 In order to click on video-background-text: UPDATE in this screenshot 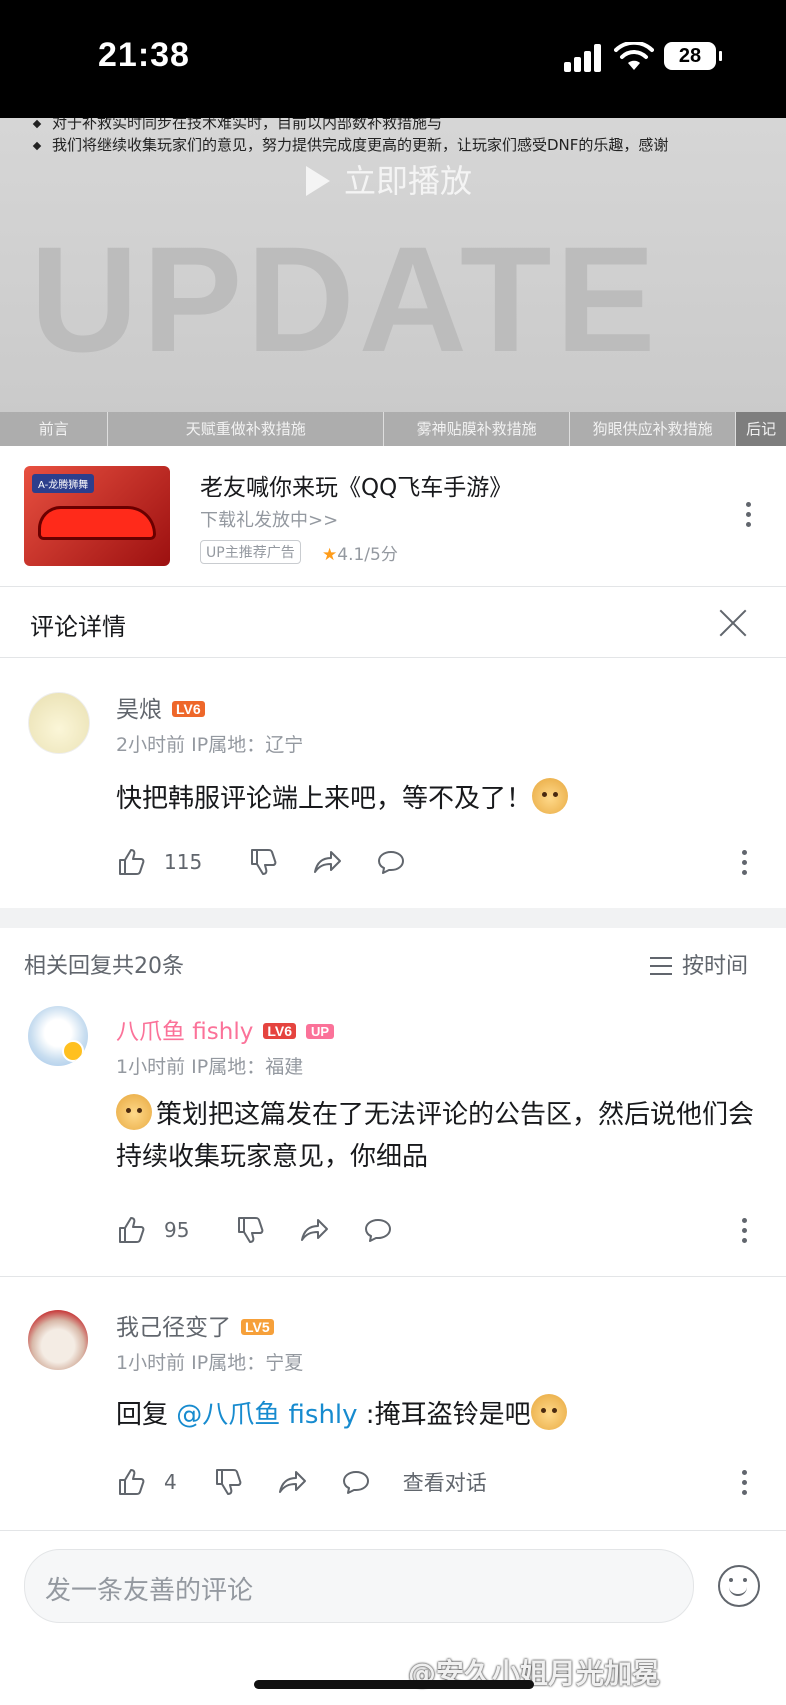, I will do `click(345, 299)`.